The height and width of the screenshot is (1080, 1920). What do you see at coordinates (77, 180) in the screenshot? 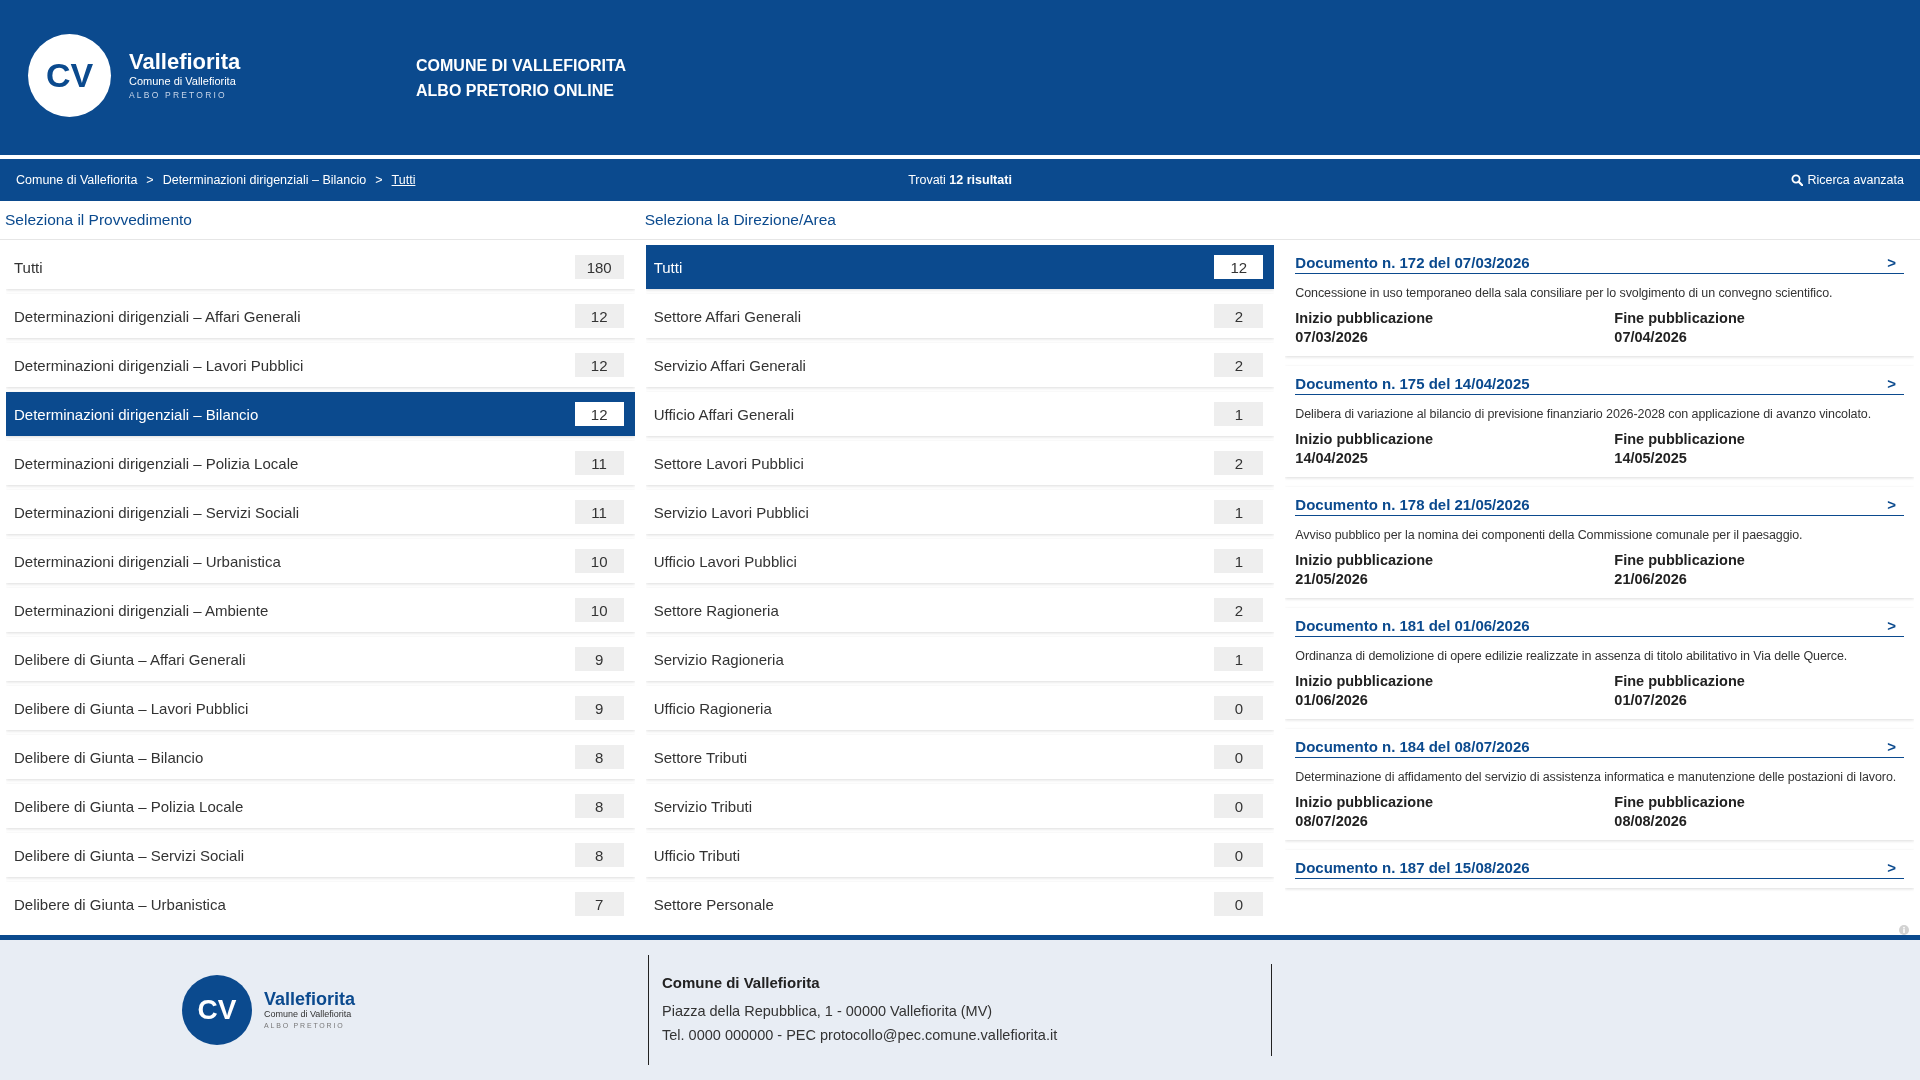
I see `breadcrumb-link: Comune di Vallefiorita` at bounding box center [77, 180].